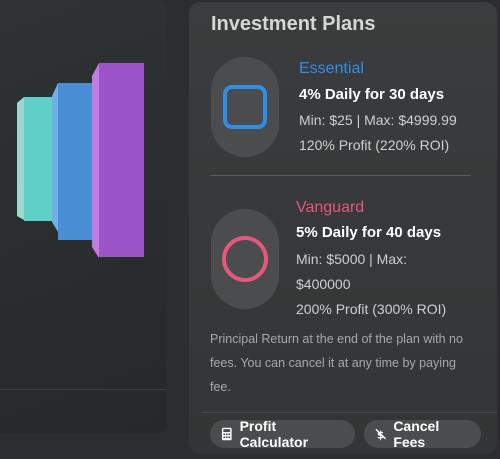 The image size is (500, 459). I want to click on circle-icon, so click(245, 259).